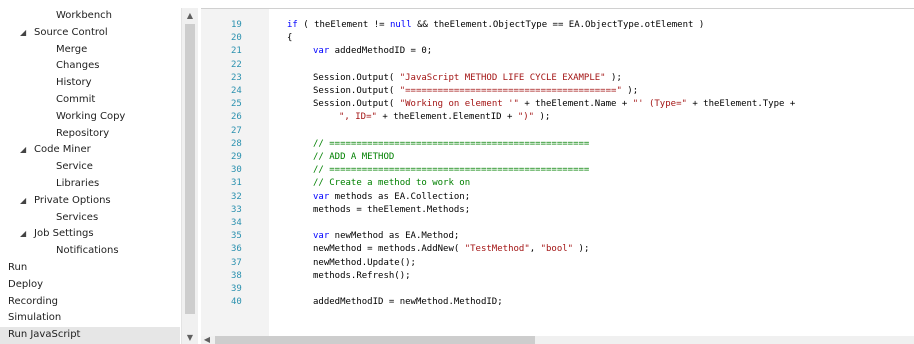  I want to click on code-line: 38 methods.Refresh();, so click(557, 276).